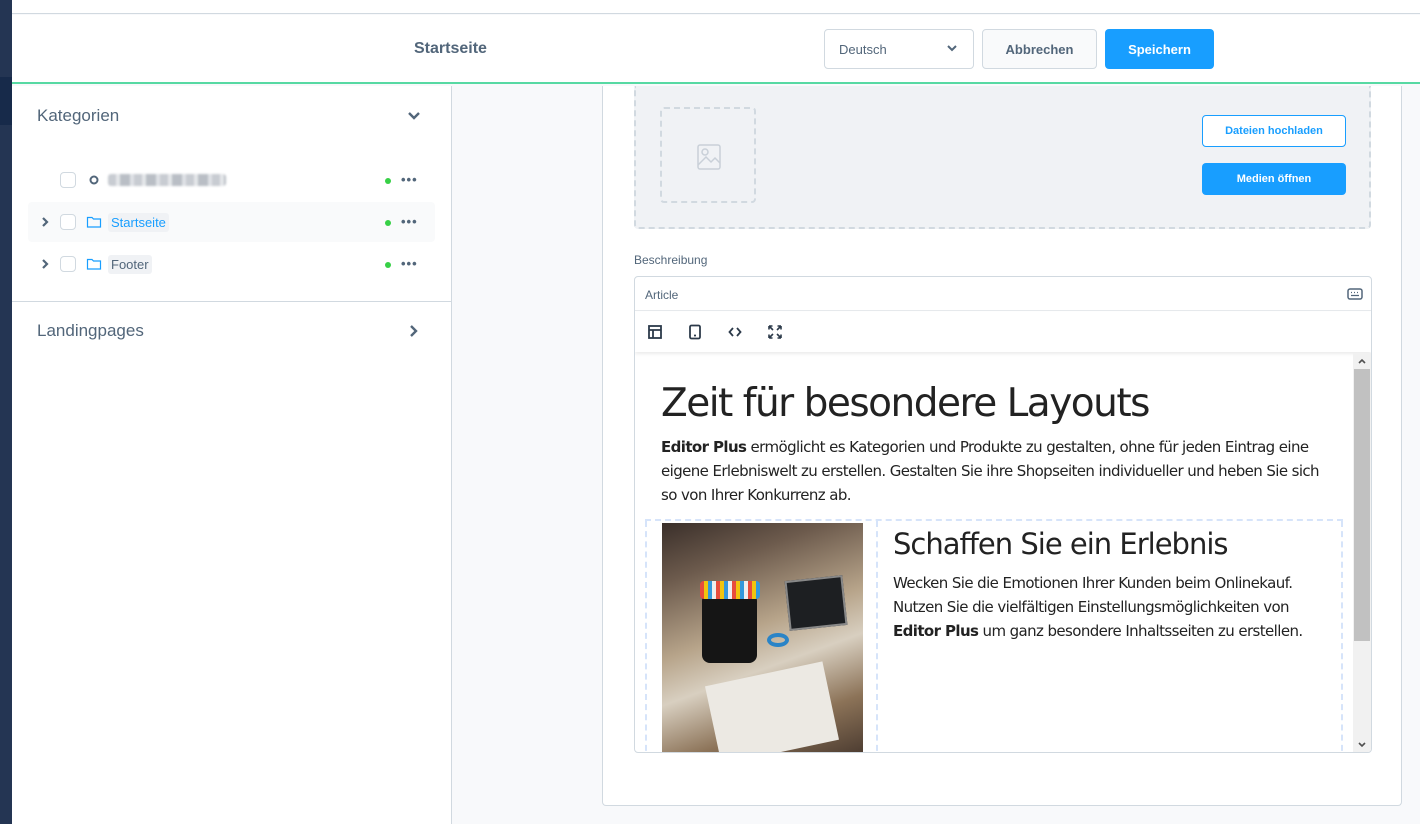 This screenshot has width=1420, height=824. I want to click on page-header: Startseite Deutsch Abbrechen Speichern, so click(716, 49).